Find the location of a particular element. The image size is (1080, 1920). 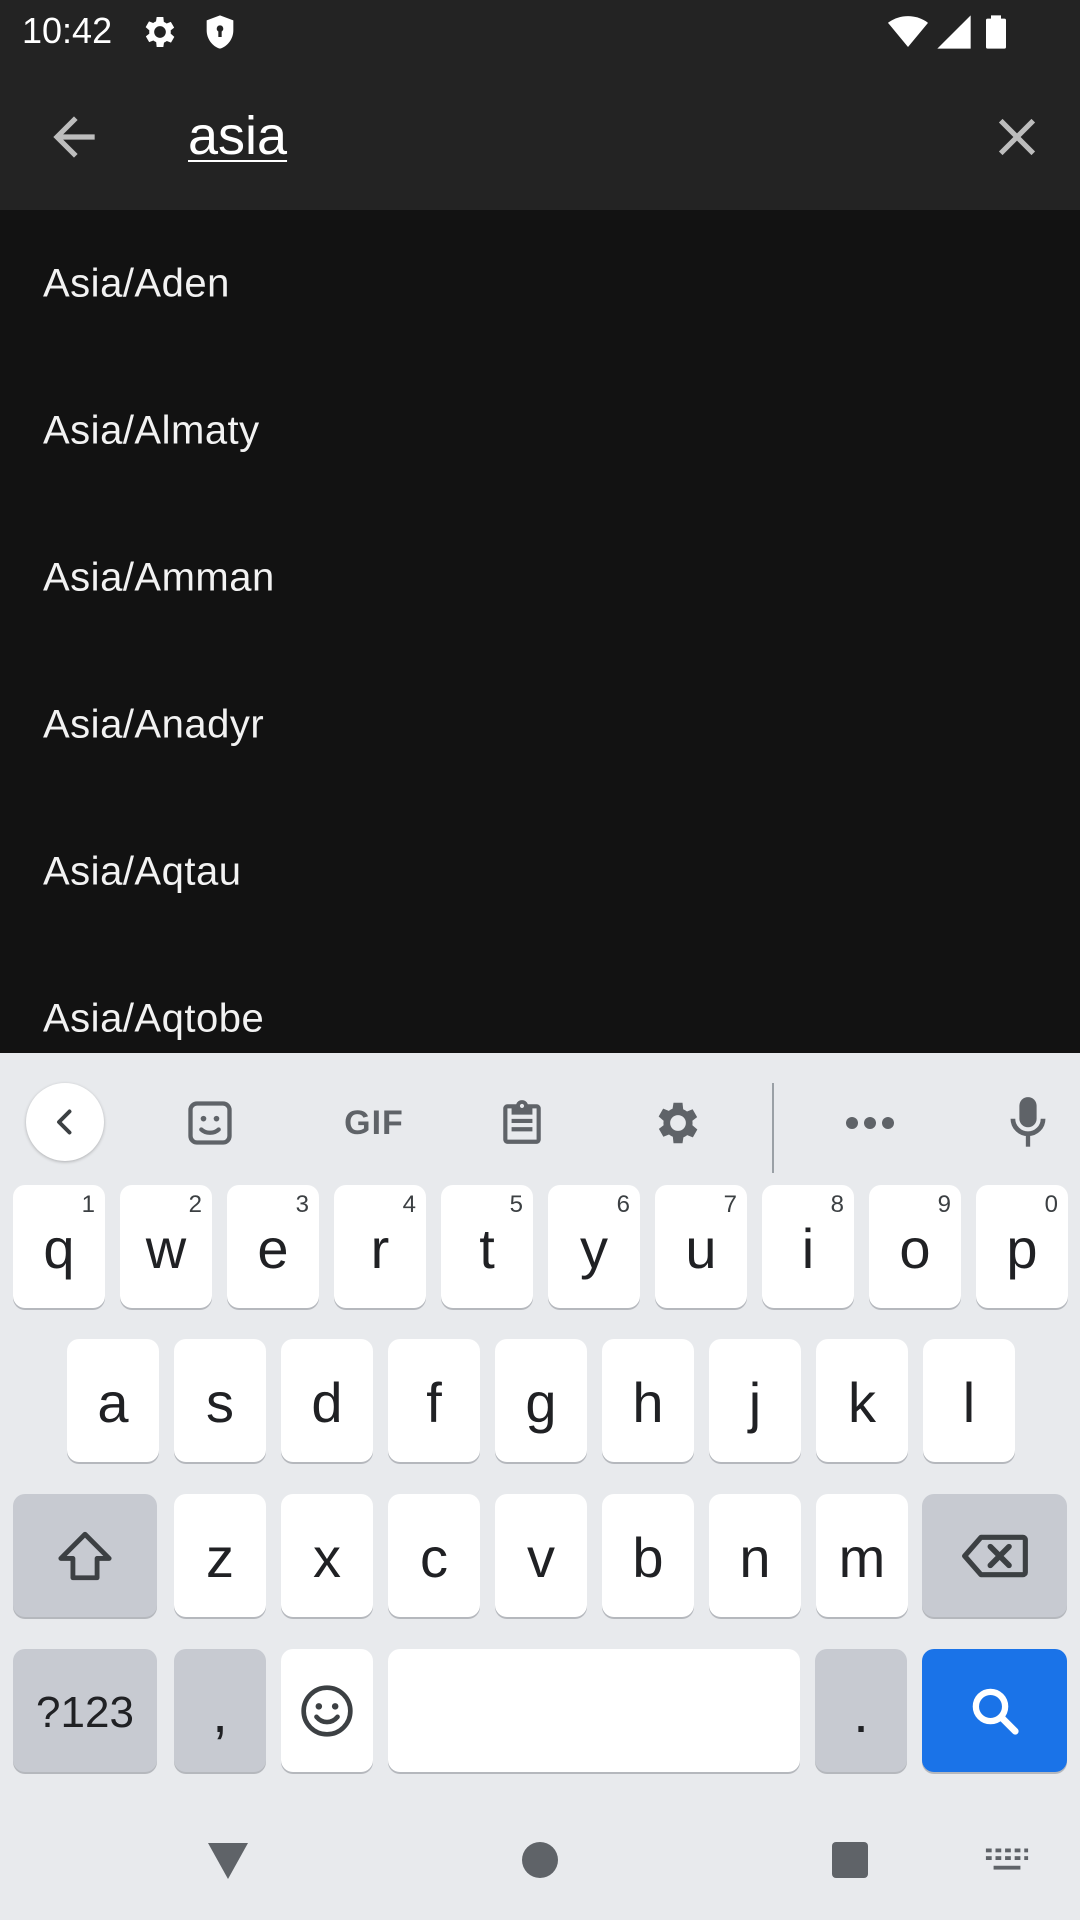

key-label: g is located at coordinates (541, 1402).